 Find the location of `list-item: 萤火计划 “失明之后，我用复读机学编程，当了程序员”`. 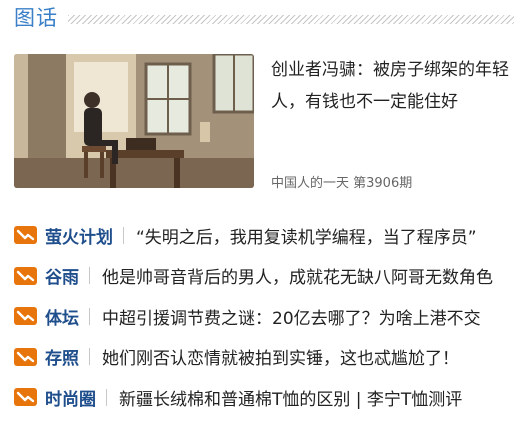

list-item: 萤火计划 “失明之后，我用复读机学编程，当了程序员” is located at coordinates (264, 235).